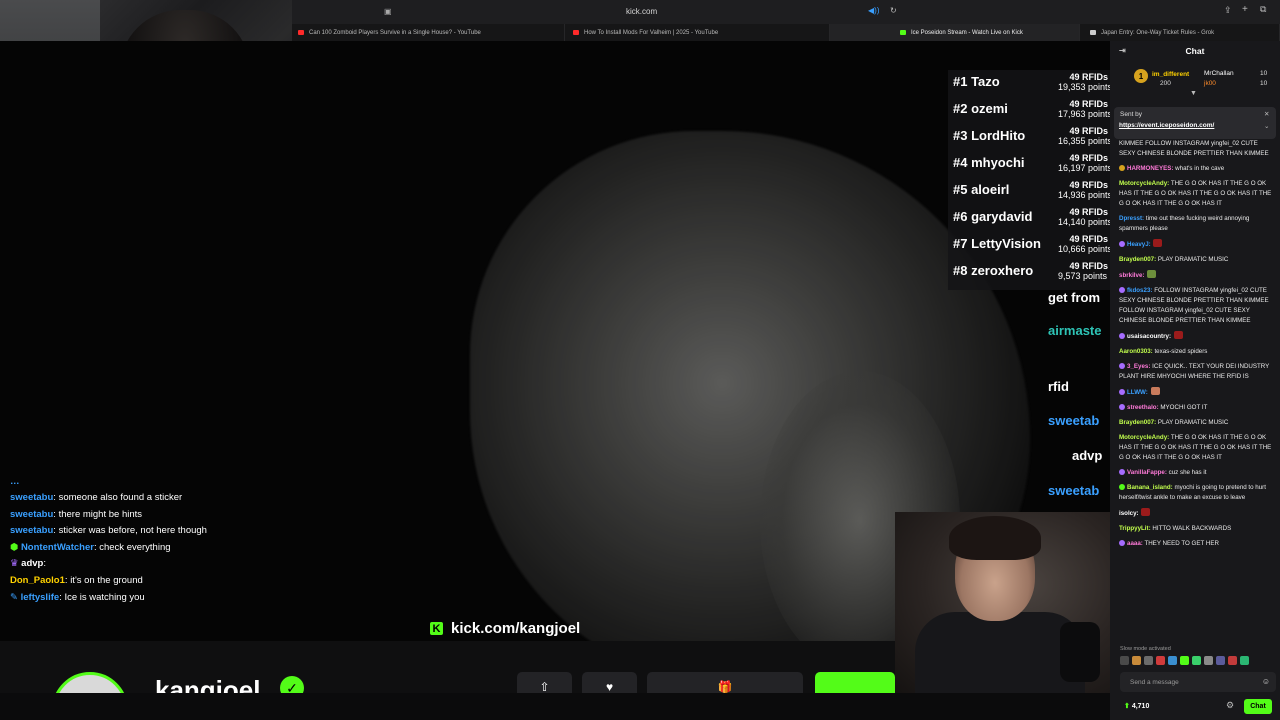  Describe the element at coordinates (893, 10) in the screenshot. I see `reload-icon: ↻` at that location.